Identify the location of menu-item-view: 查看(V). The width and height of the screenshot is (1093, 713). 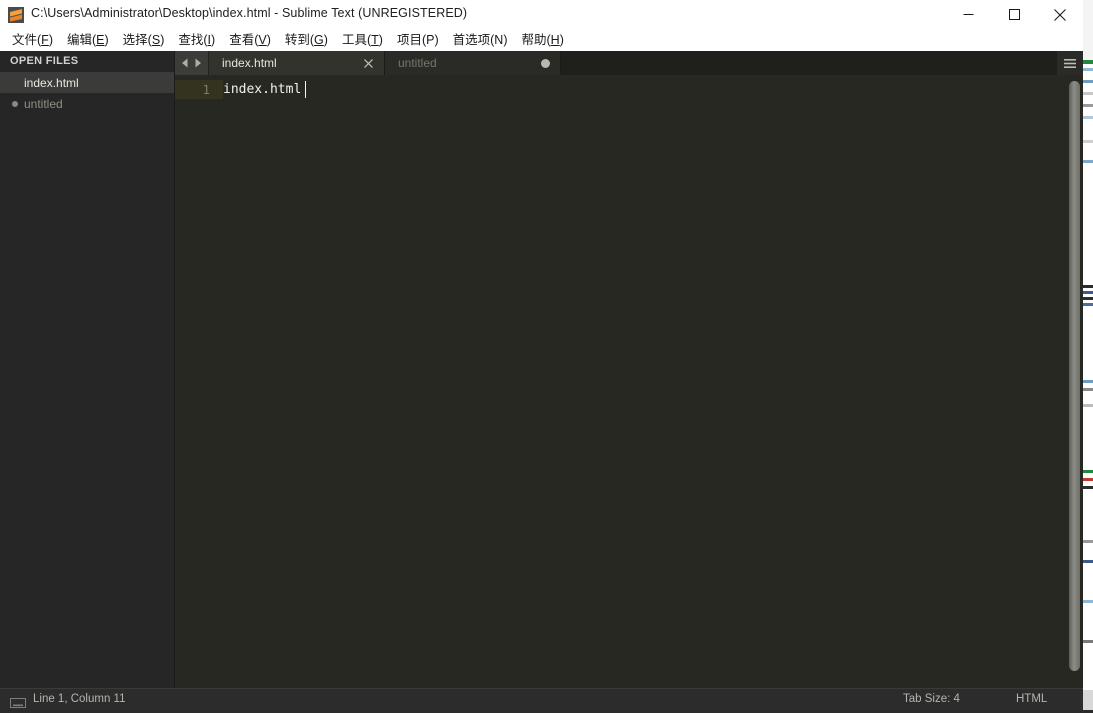
(250, 40).